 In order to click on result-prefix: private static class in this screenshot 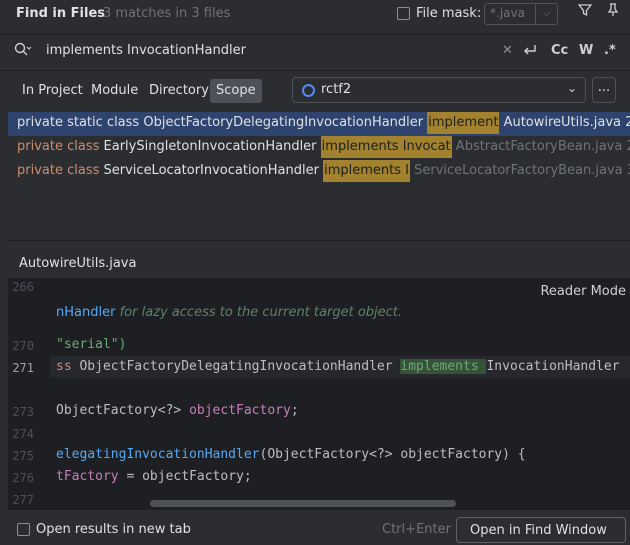, I will do `click(78, 122)`.